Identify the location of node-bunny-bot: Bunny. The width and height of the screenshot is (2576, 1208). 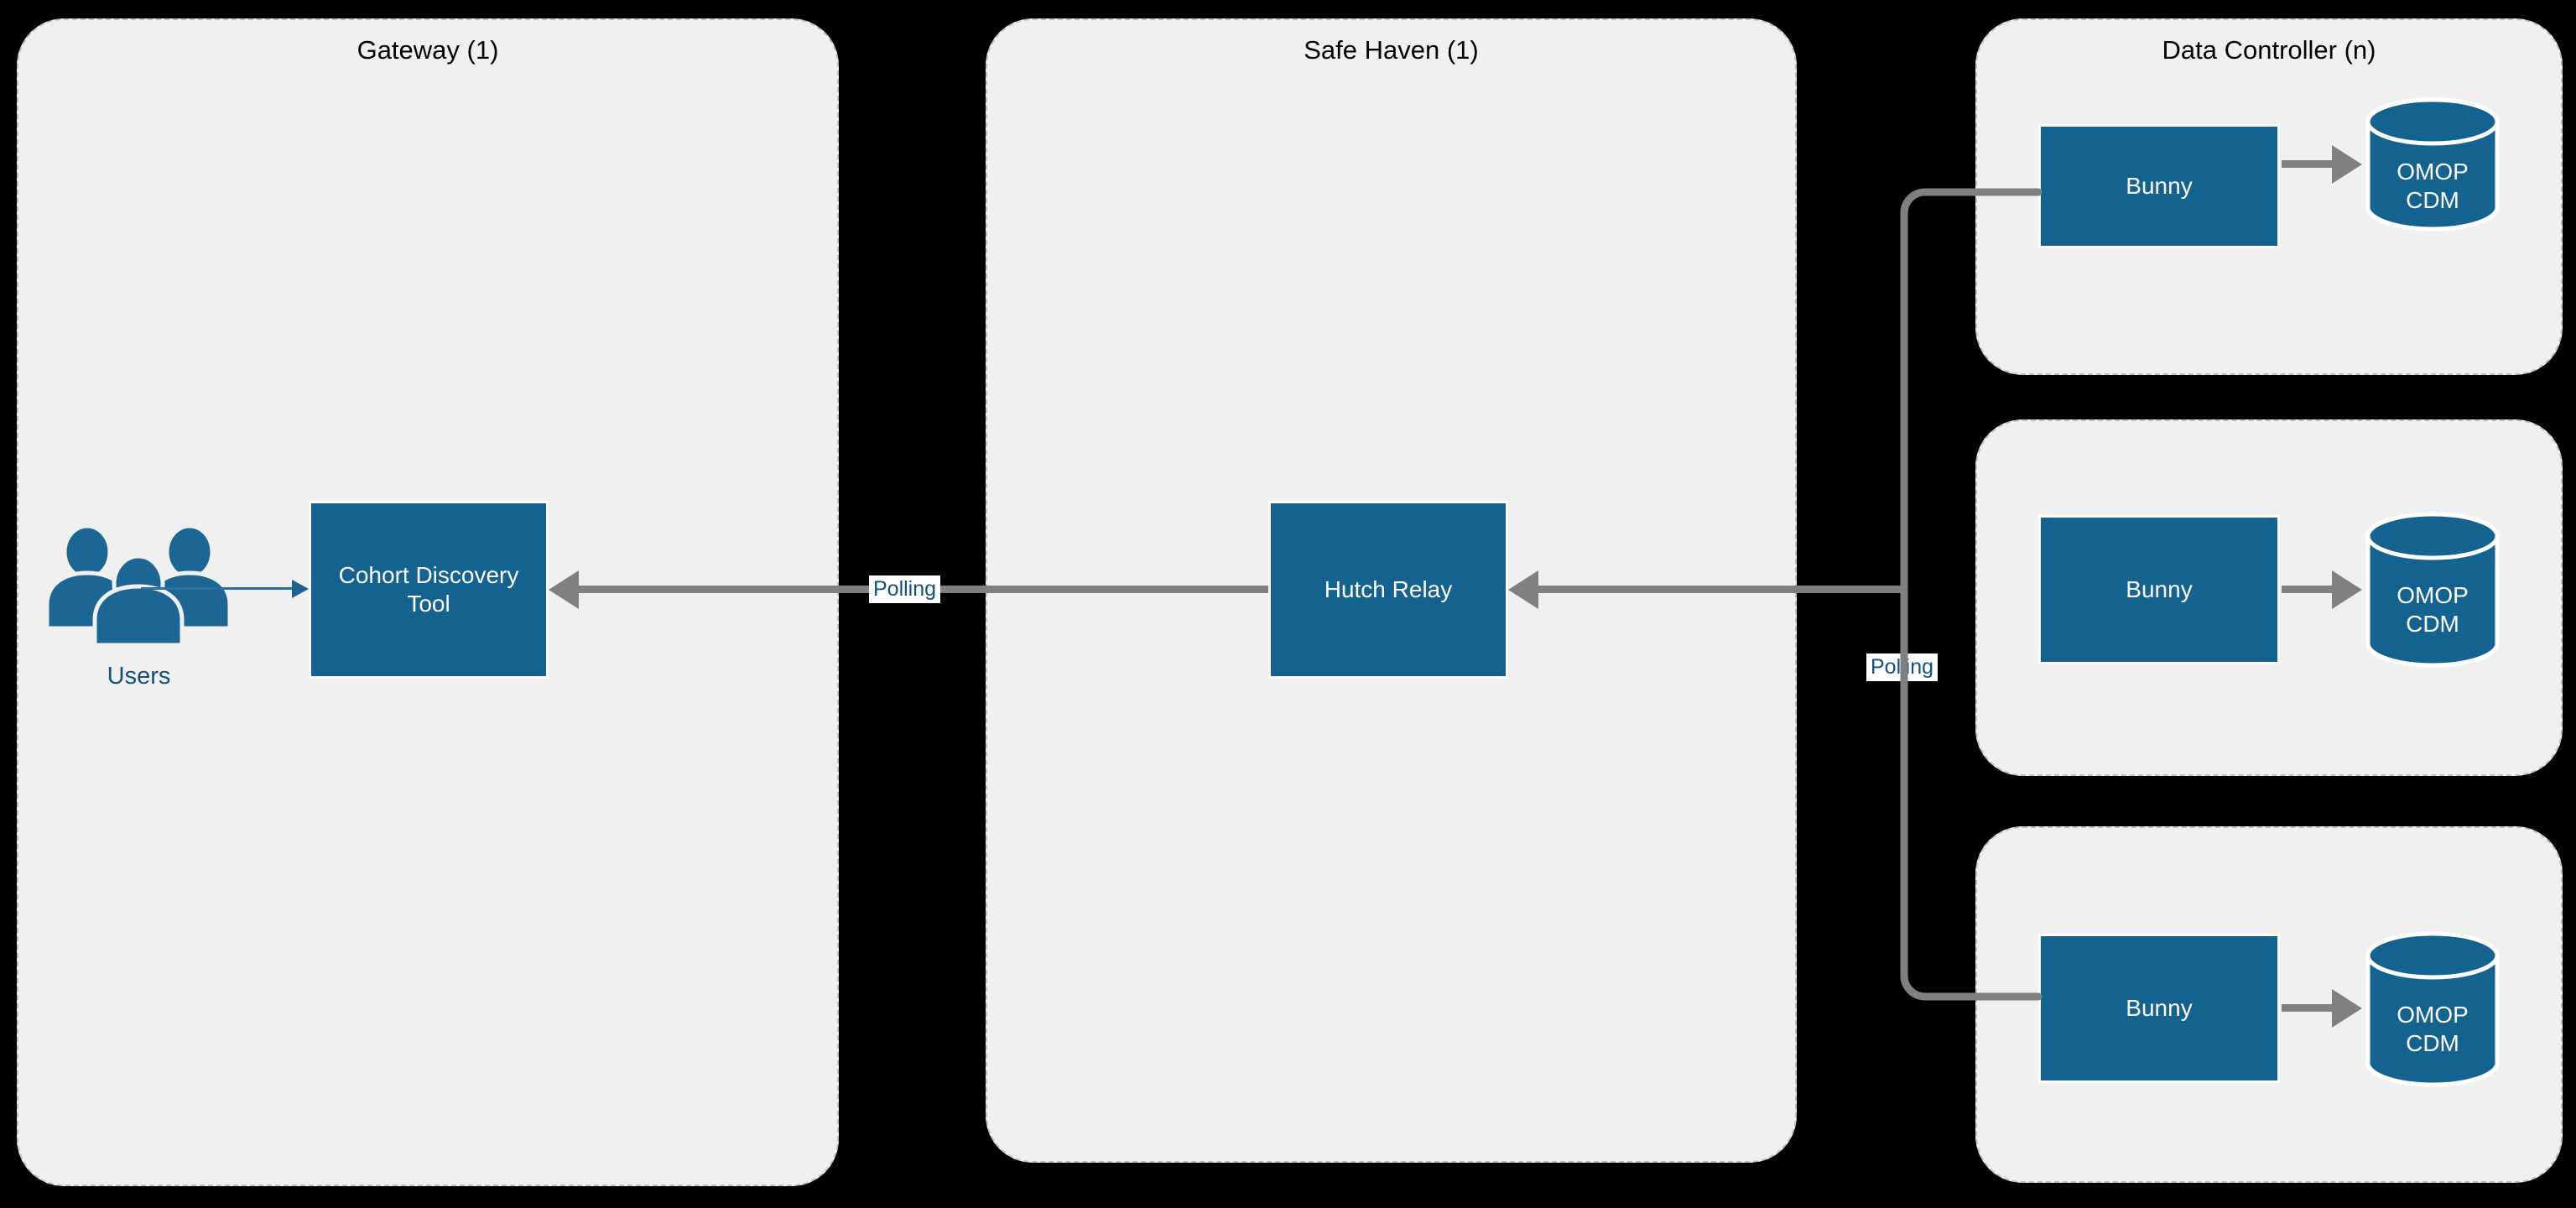
(2159, 1009).